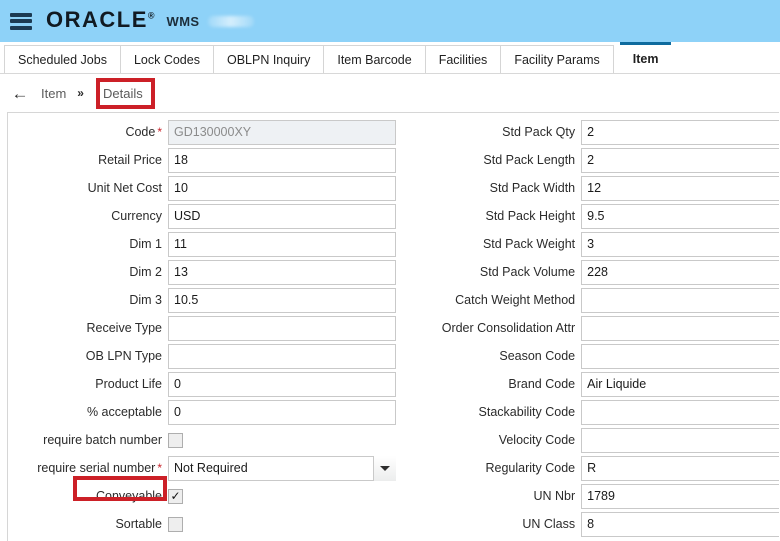 This screenshot has height=541, width=780. Describe the element at coordinates (680, 216) in the screenshot. I see `input-std-pack-height` at that location.